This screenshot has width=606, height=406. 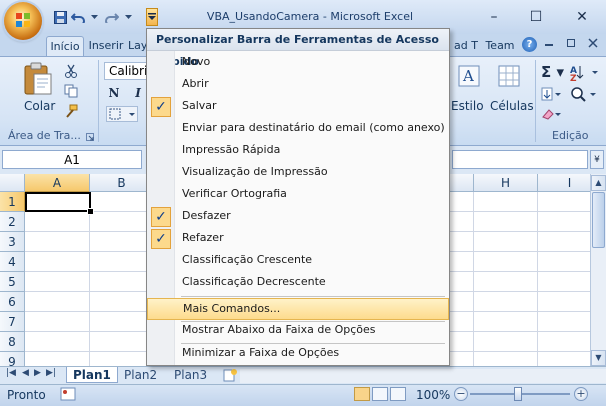 I want to click on borders-icon, so click(x=122, y=114).